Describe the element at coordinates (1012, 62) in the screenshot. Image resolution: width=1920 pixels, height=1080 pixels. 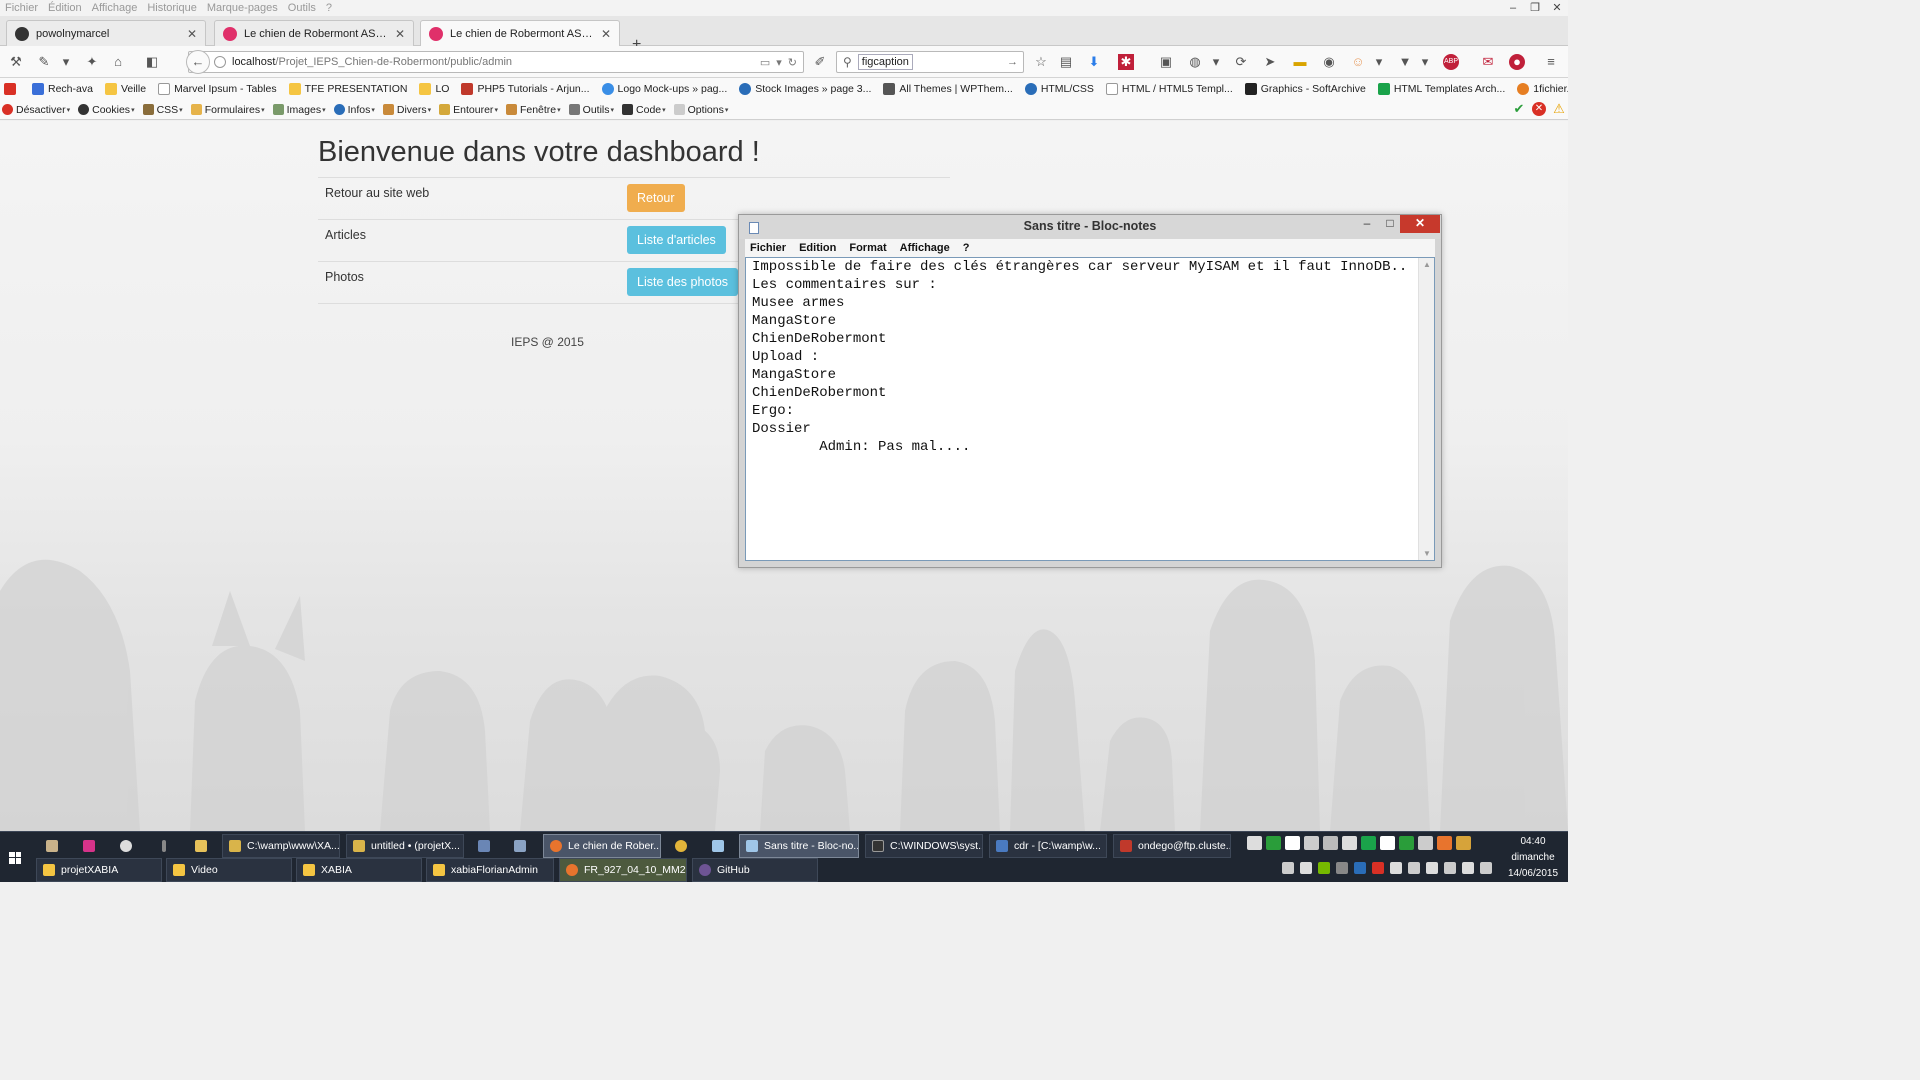
I see `search-go-icon: →` at that location.